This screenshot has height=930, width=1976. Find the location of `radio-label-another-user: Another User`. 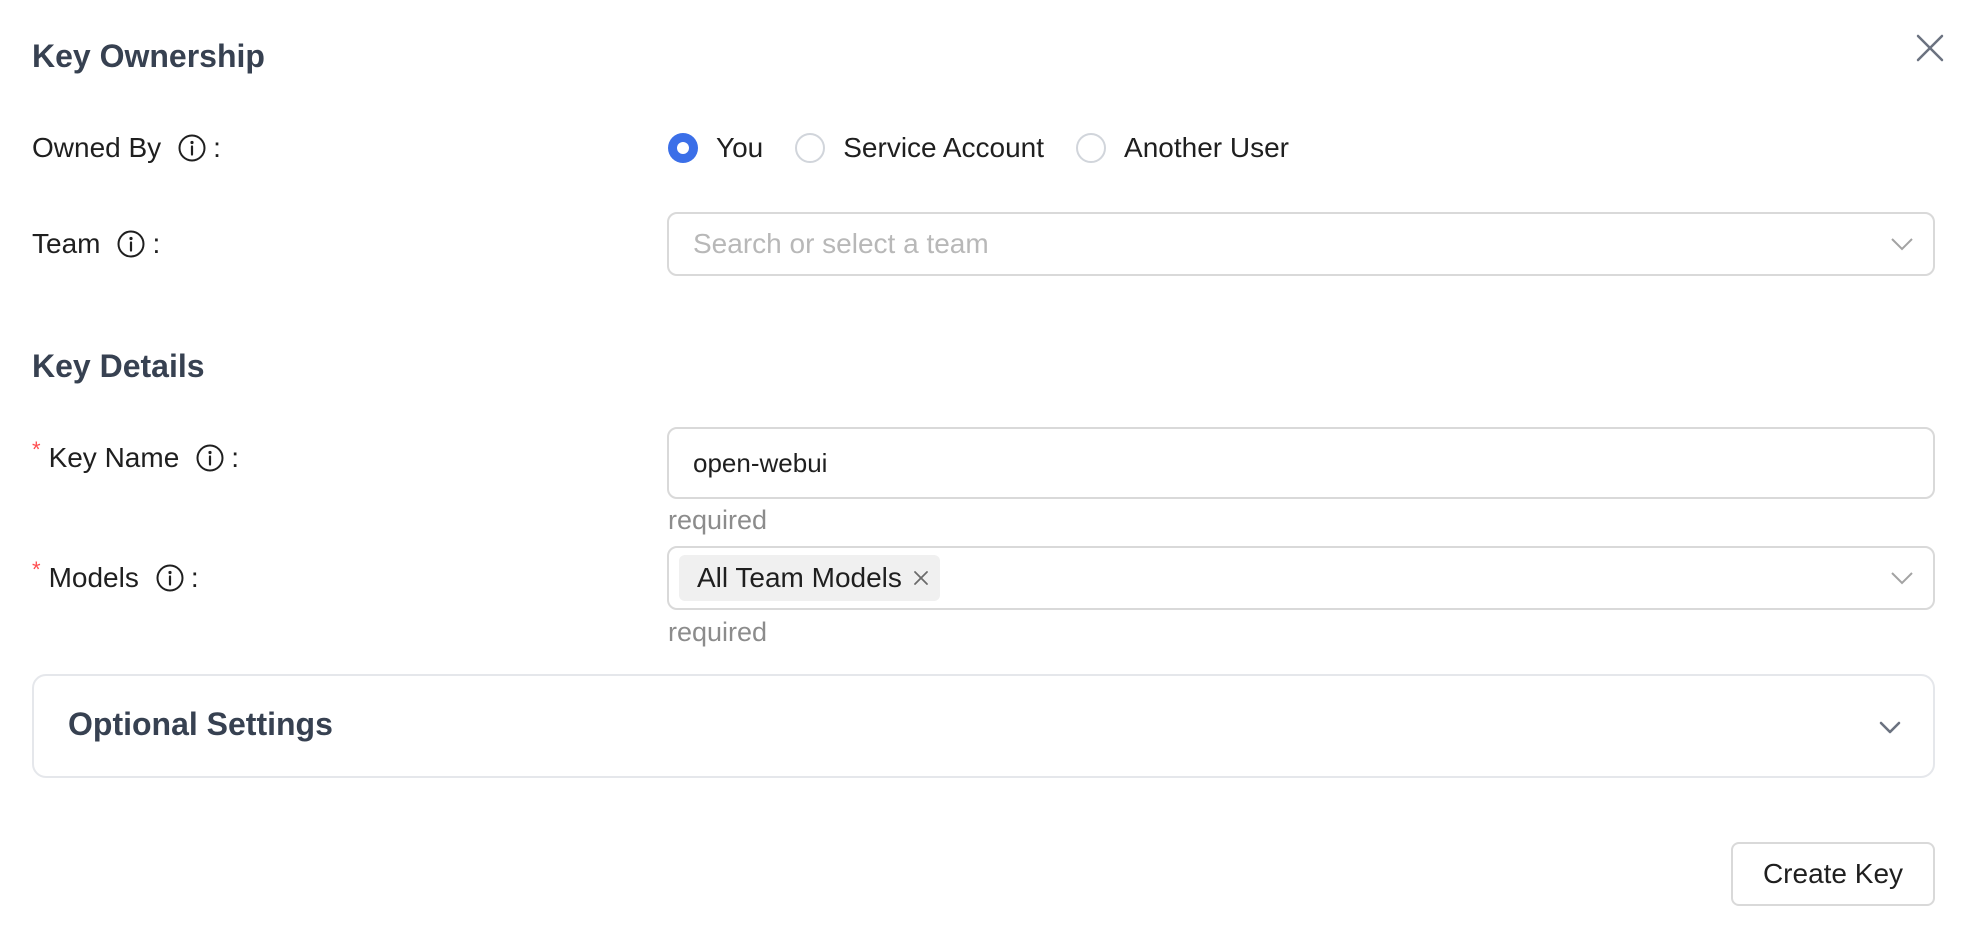

radio-label-another-user: Another User is located at coordinates (1206, 147).